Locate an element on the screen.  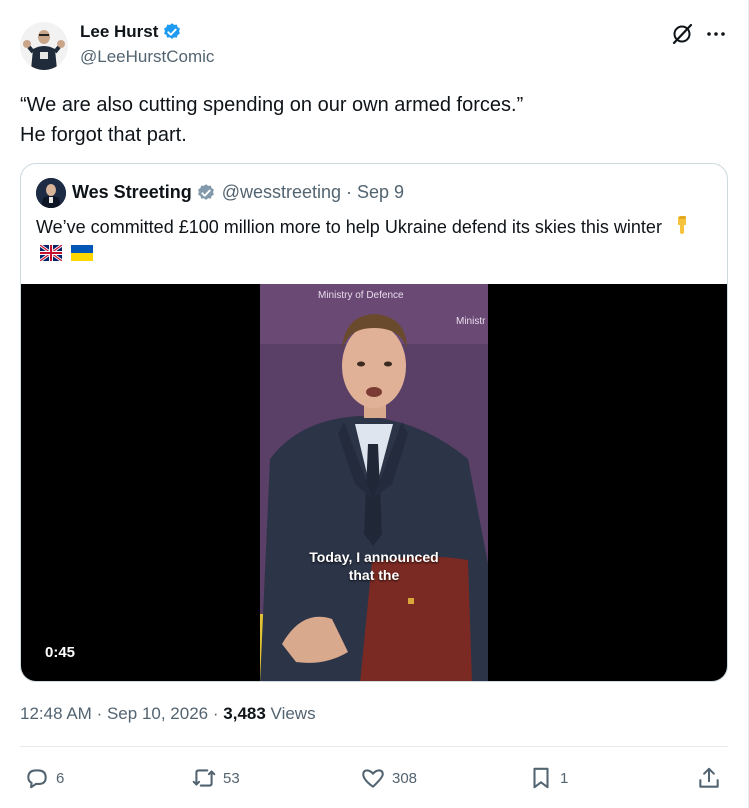
share-button is located at coordinates (709, 778).